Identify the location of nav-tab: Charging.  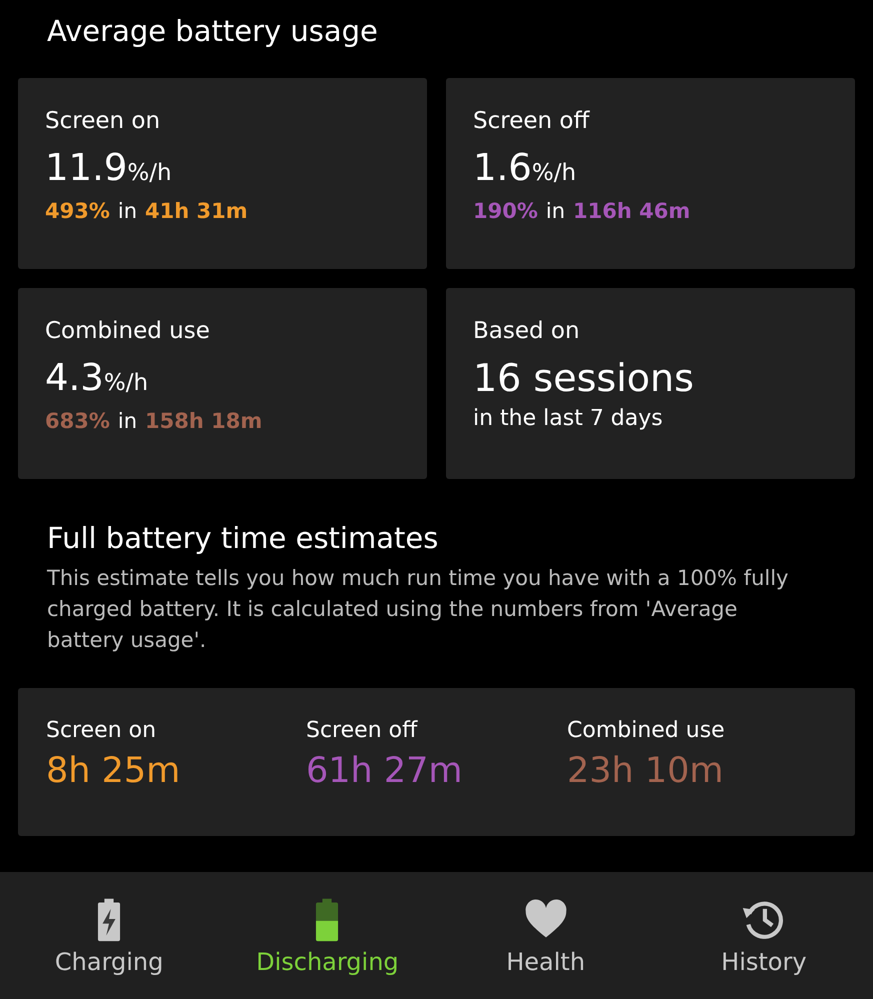
(109, 935).